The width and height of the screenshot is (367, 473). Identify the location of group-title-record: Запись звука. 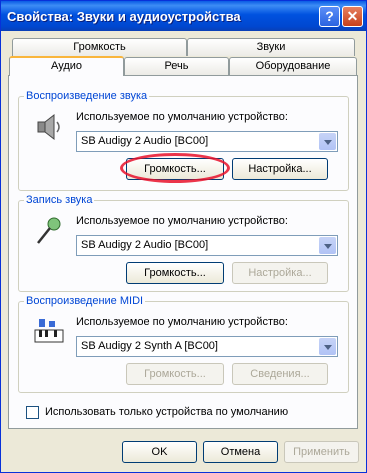
(59, 200).